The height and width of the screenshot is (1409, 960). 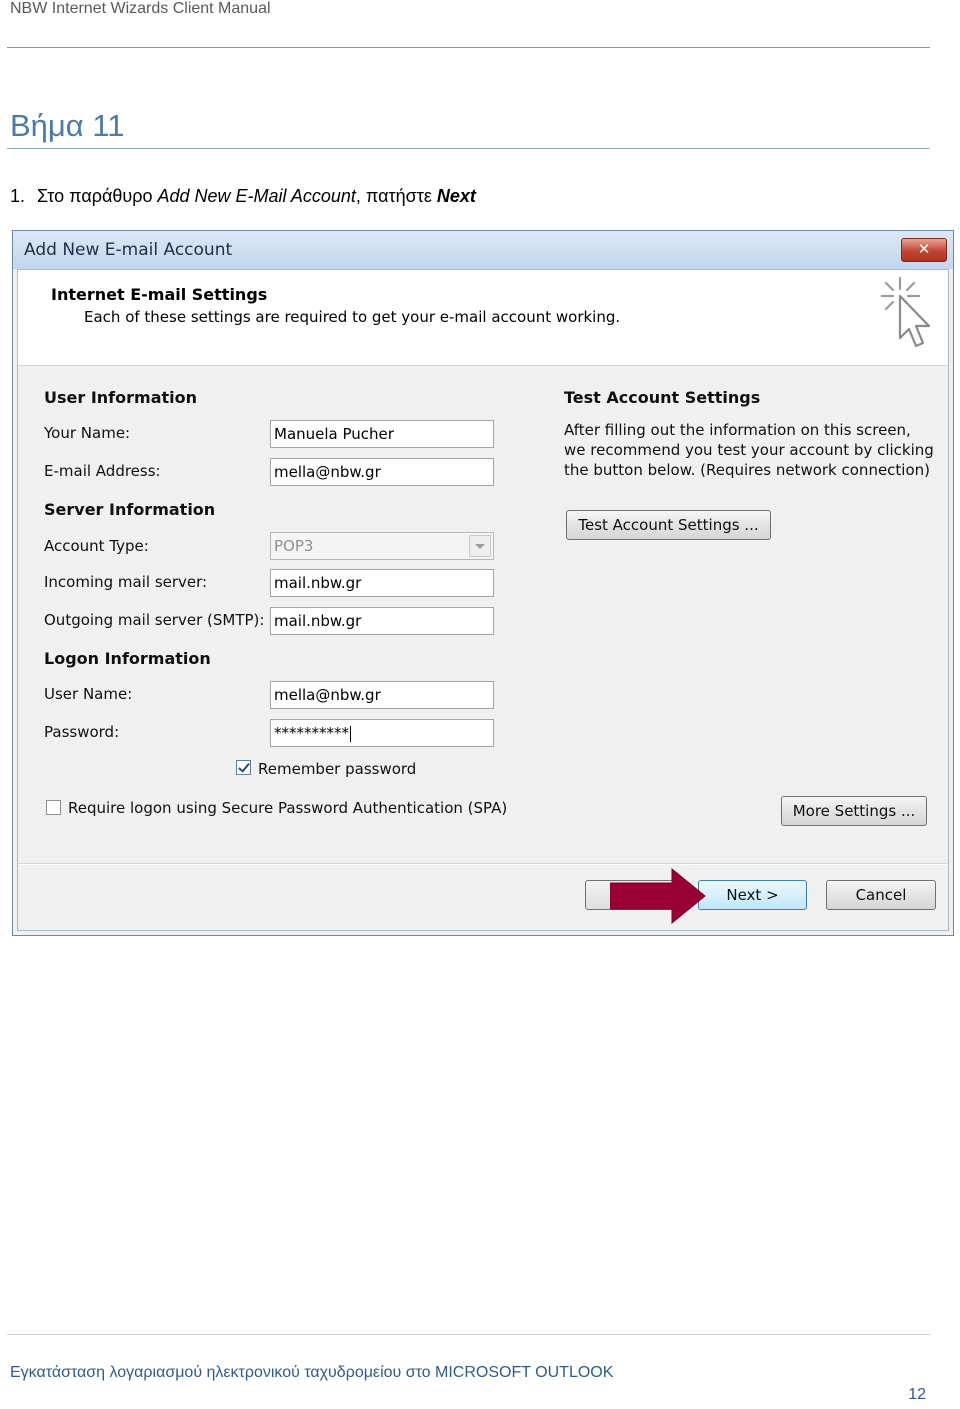 What do you see at coordinates (468, 1334) in the screenshot?
I see `footer-rule` at bounding box center [468, 1334].